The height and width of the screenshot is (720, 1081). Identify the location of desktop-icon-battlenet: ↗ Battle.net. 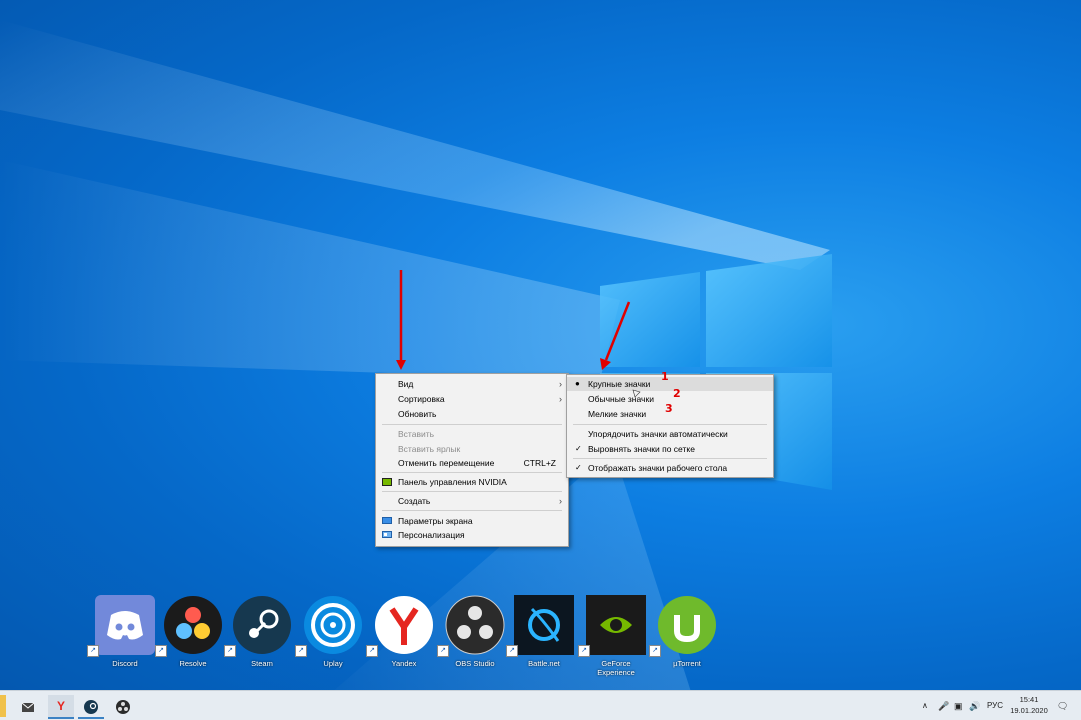
(541, 640).